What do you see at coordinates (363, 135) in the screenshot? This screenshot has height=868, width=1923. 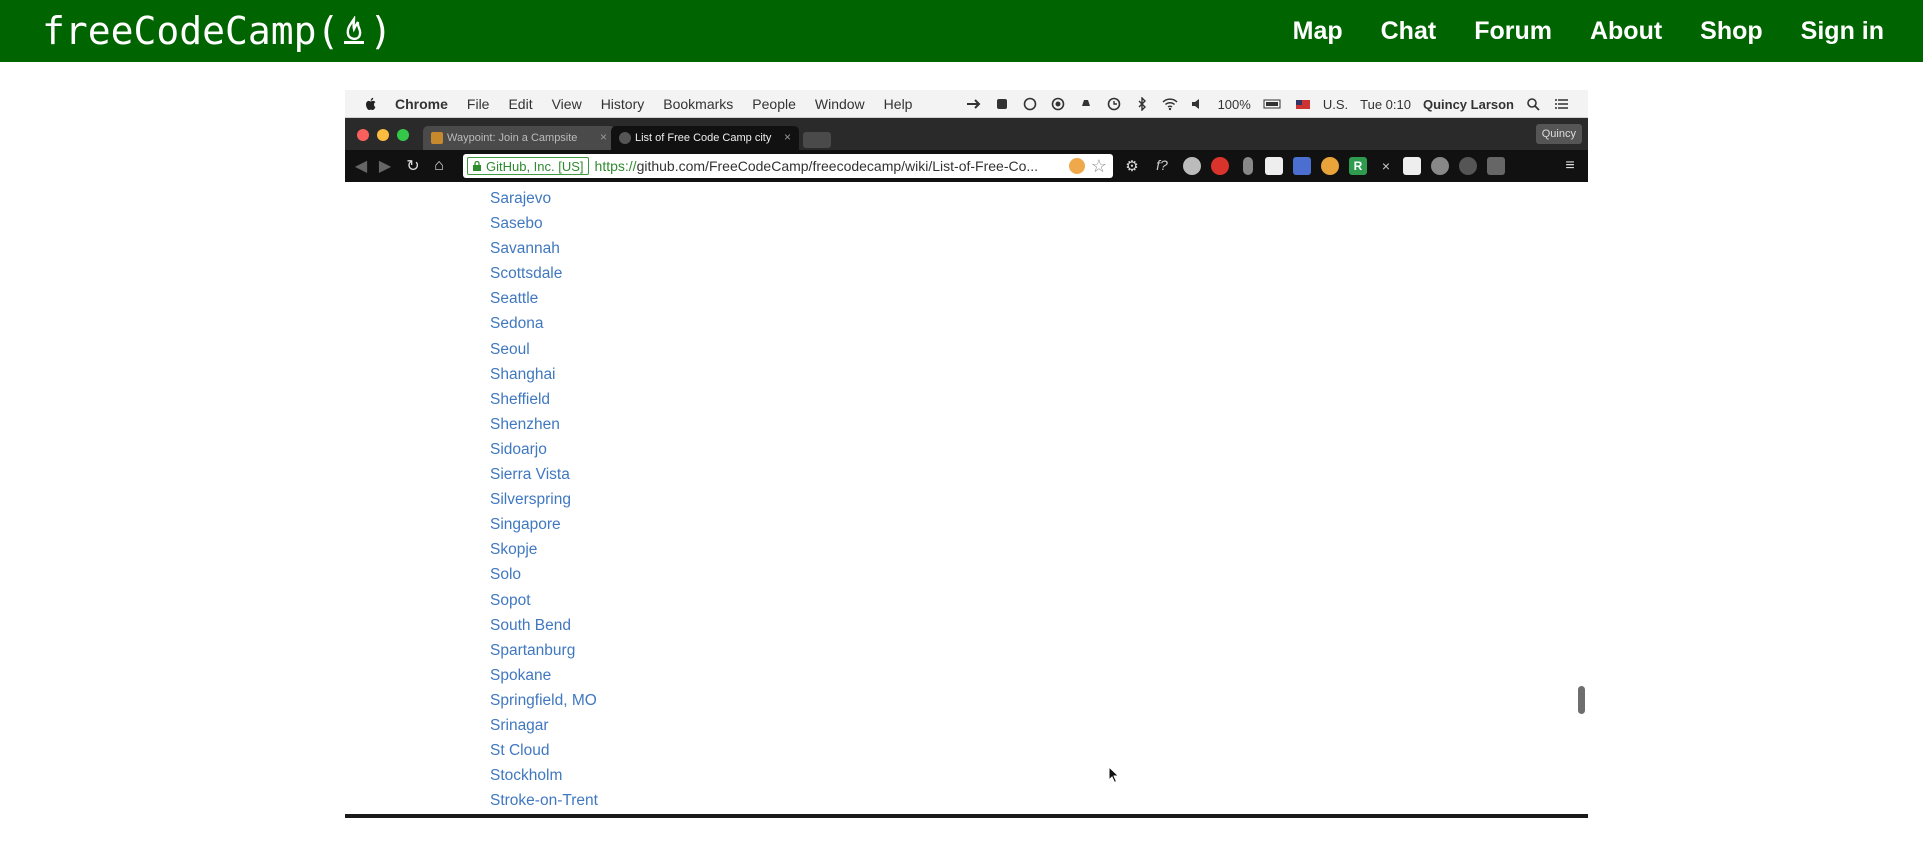 I see `window-close-icon` at bounding box center [363, 135].